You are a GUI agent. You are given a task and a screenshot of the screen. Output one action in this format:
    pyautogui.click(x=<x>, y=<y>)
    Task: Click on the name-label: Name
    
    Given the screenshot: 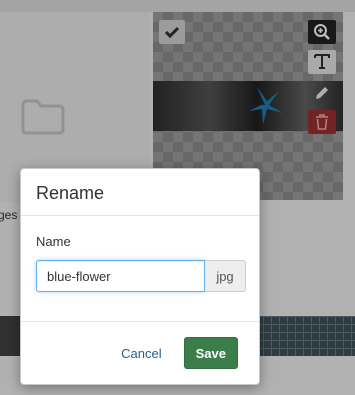 What is the action you would take?
    pyautogui.click(x=53, y=241)
    